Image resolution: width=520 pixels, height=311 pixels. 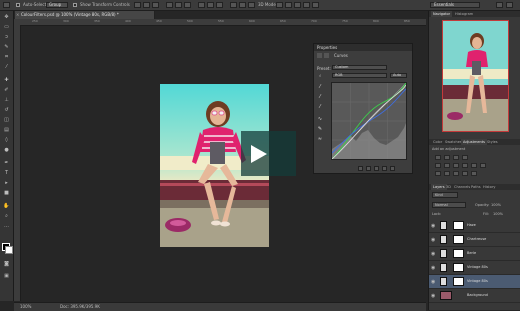 I want to click on type-tool-icon: T, so click(x=6, y=173).